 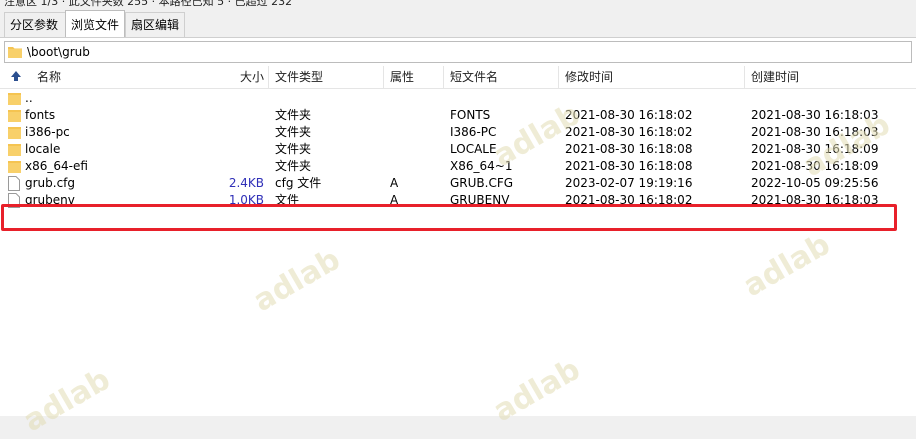 What do you see at coordinates (50, 183) in the screenshot?
I see `file-name: grub.cfg` at bounding box center [50, 183].